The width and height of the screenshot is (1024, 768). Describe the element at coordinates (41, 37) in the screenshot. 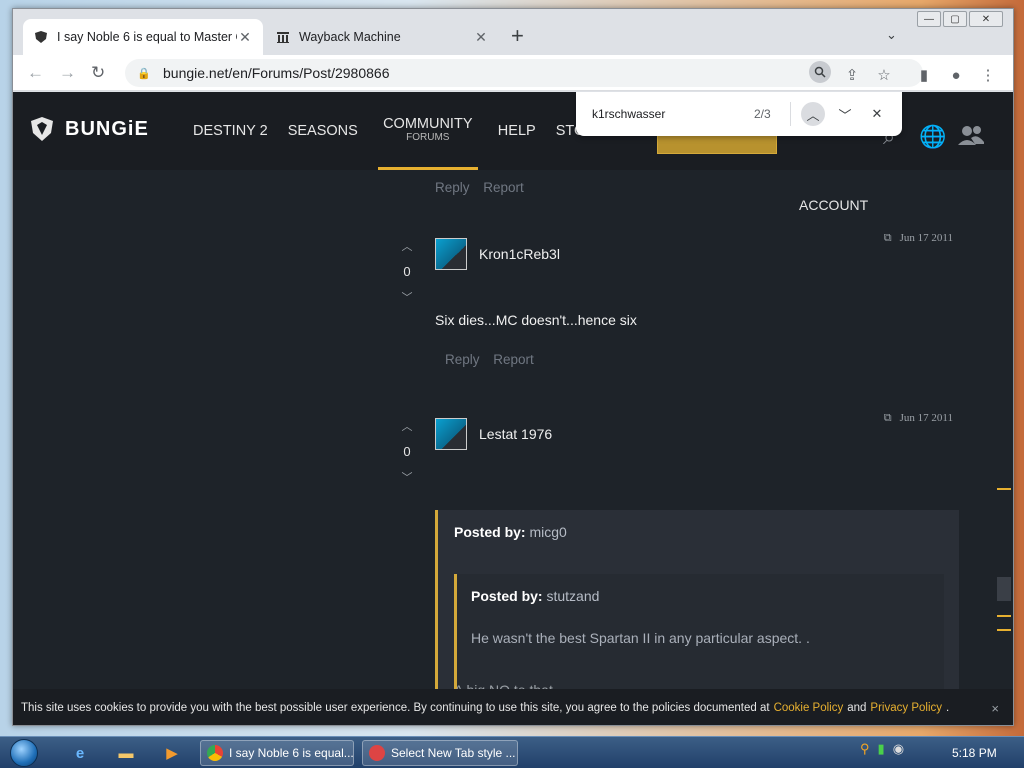

I see `bungie-favicon-icon` at that location.